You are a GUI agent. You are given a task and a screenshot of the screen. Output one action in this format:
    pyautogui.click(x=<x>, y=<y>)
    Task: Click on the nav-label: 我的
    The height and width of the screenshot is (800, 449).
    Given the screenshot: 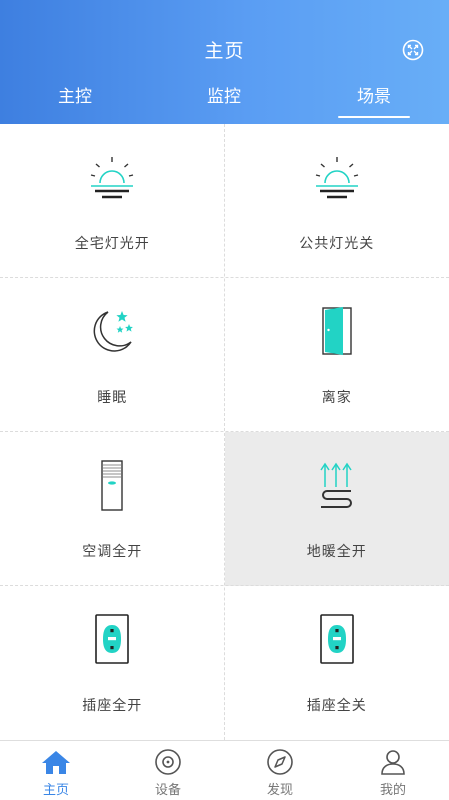 What is the action you would take?
    pyautogui.click(x=392, y=790)
    